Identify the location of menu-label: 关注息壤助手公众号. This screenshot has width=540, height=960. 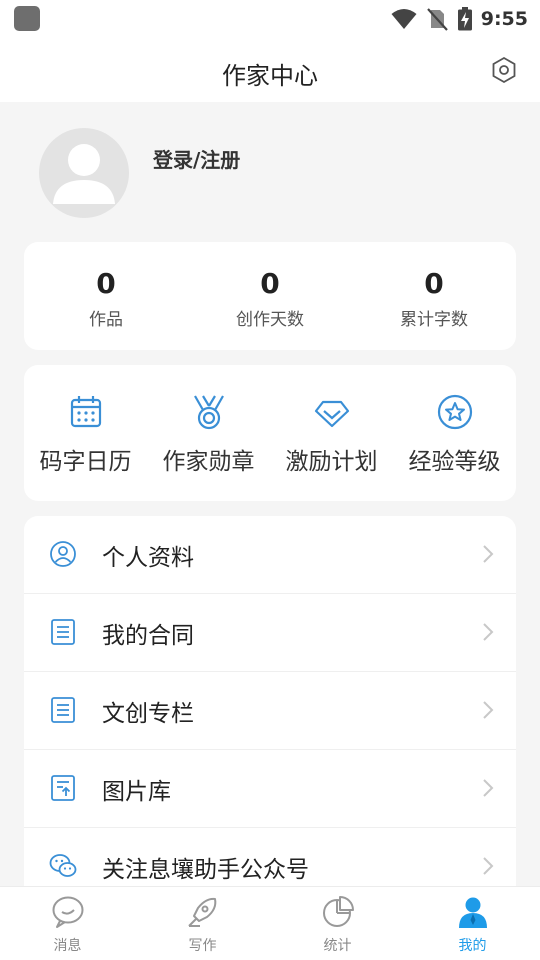
(205, 870).